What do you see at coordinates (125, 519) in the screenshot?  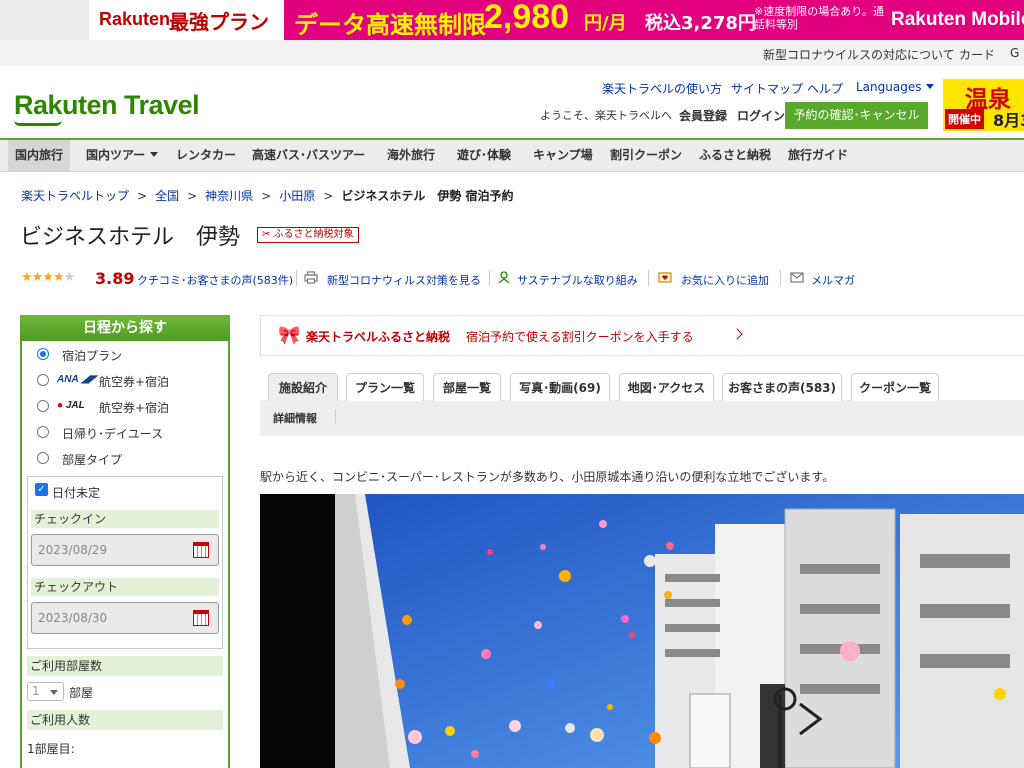 I see `checkin-label: チェックイン` at bounding box center [125, 519].